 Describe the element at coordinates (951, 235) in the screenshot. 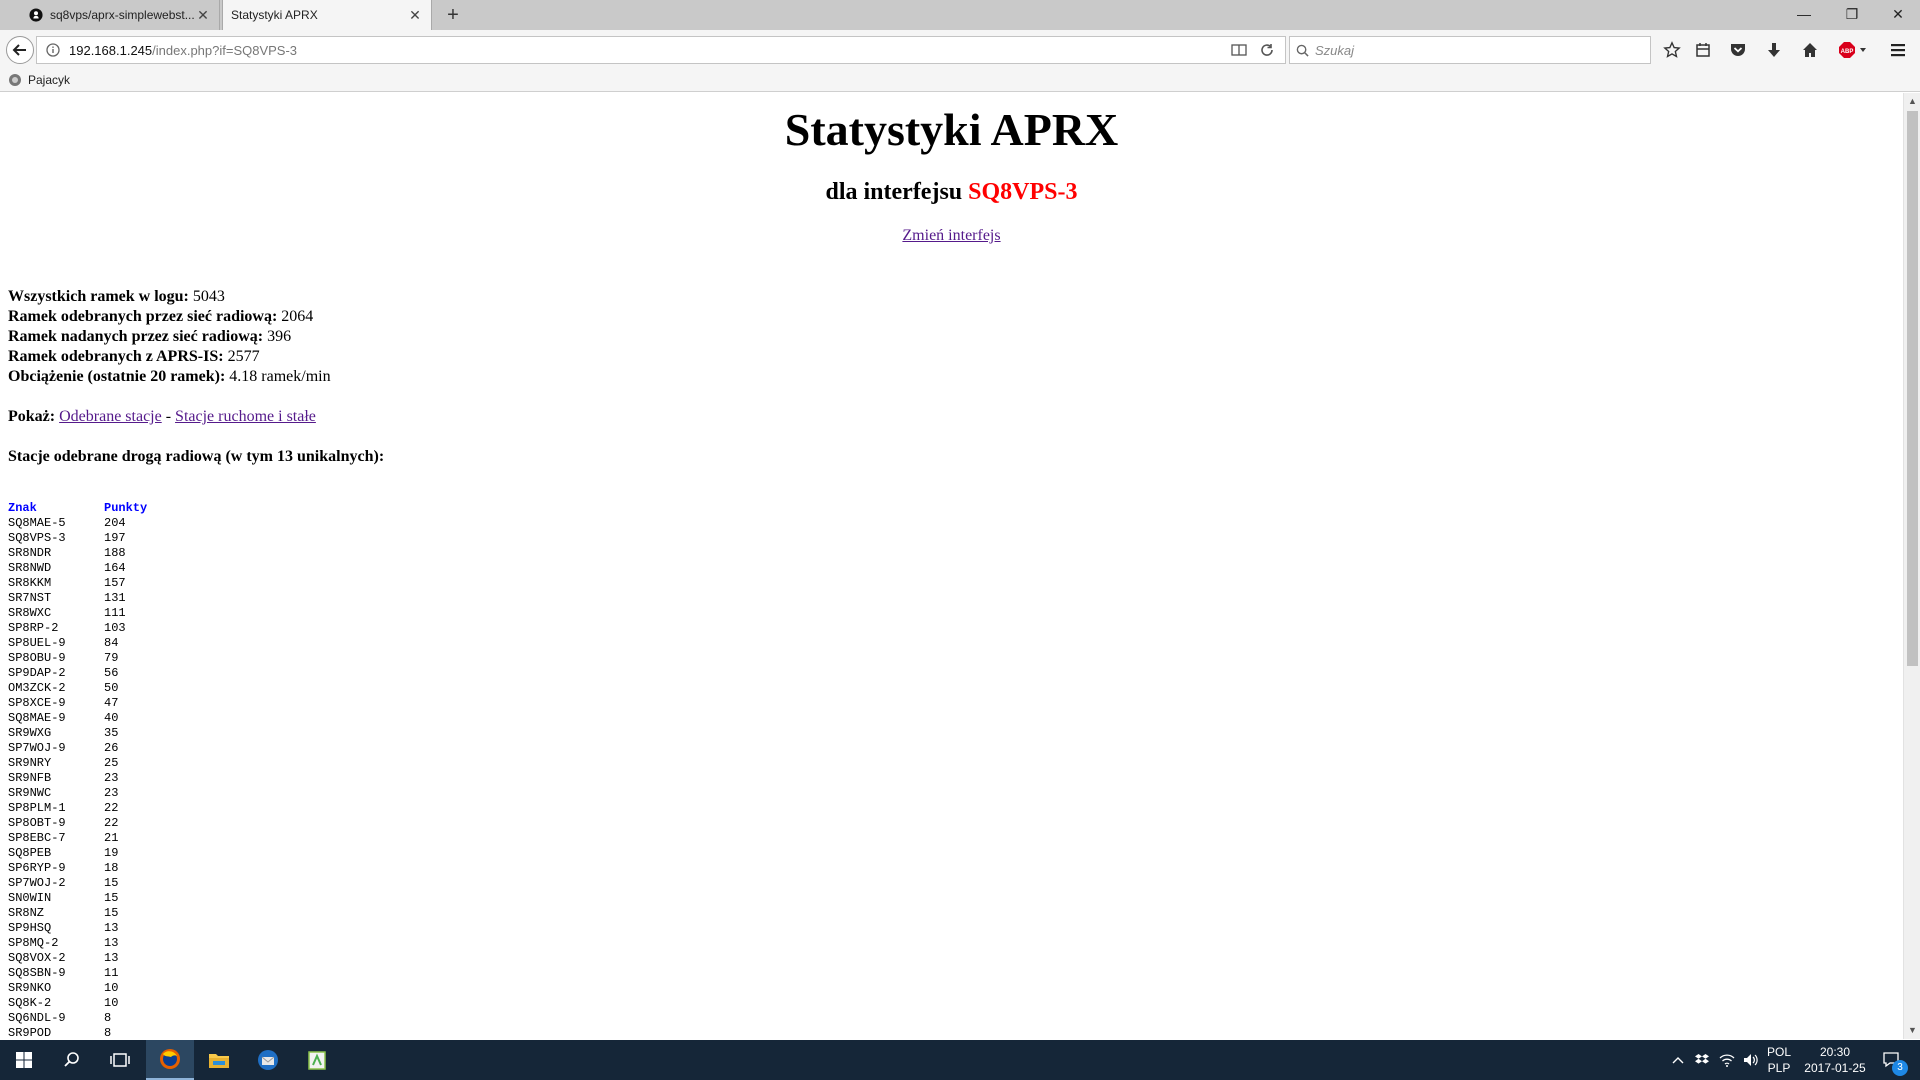

I see `change-interface-link: Zmień interfejs` at that location.